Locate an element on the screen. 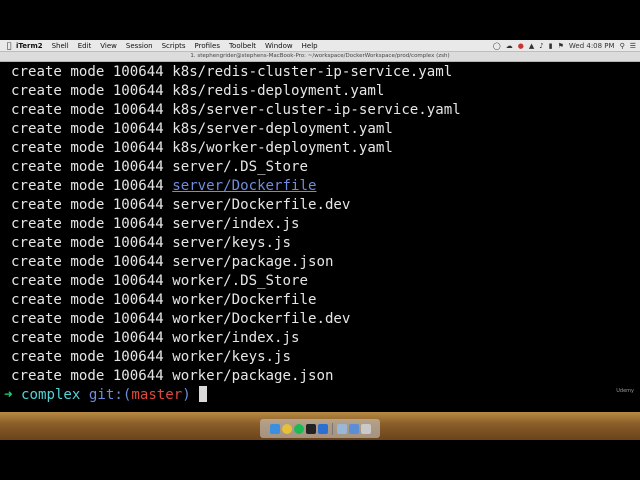  trash-icon is located at coordinates (365, 428).